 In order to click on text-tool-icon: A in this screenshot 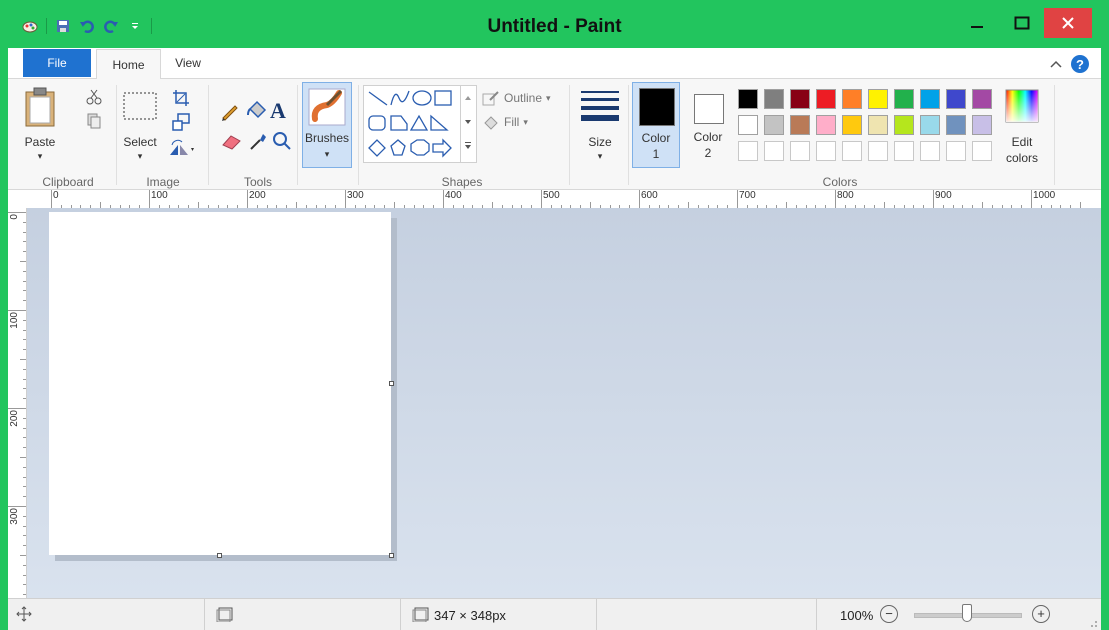, I will do `click(278, 111)`.